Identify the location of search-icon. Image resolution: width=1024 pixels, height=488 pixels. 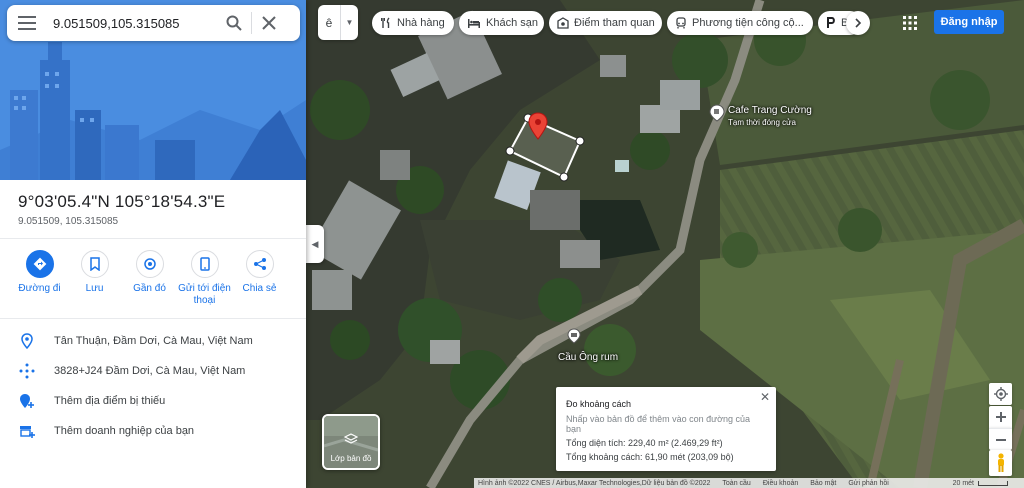
(234, 23).